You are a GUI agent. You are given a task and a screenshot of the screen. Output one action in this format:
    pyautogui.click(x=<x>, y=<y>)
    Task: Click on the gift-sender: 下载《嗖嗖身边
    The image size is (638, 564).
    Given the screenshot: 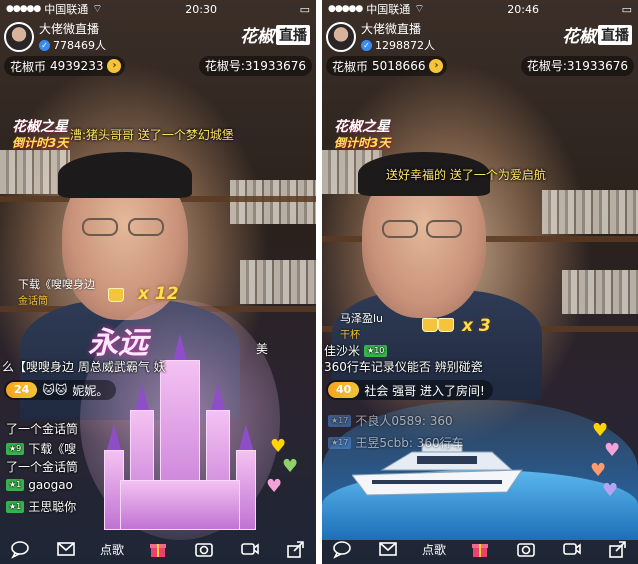 What is the action you would take?
    pyautogui.click(x=56, y=284)
    